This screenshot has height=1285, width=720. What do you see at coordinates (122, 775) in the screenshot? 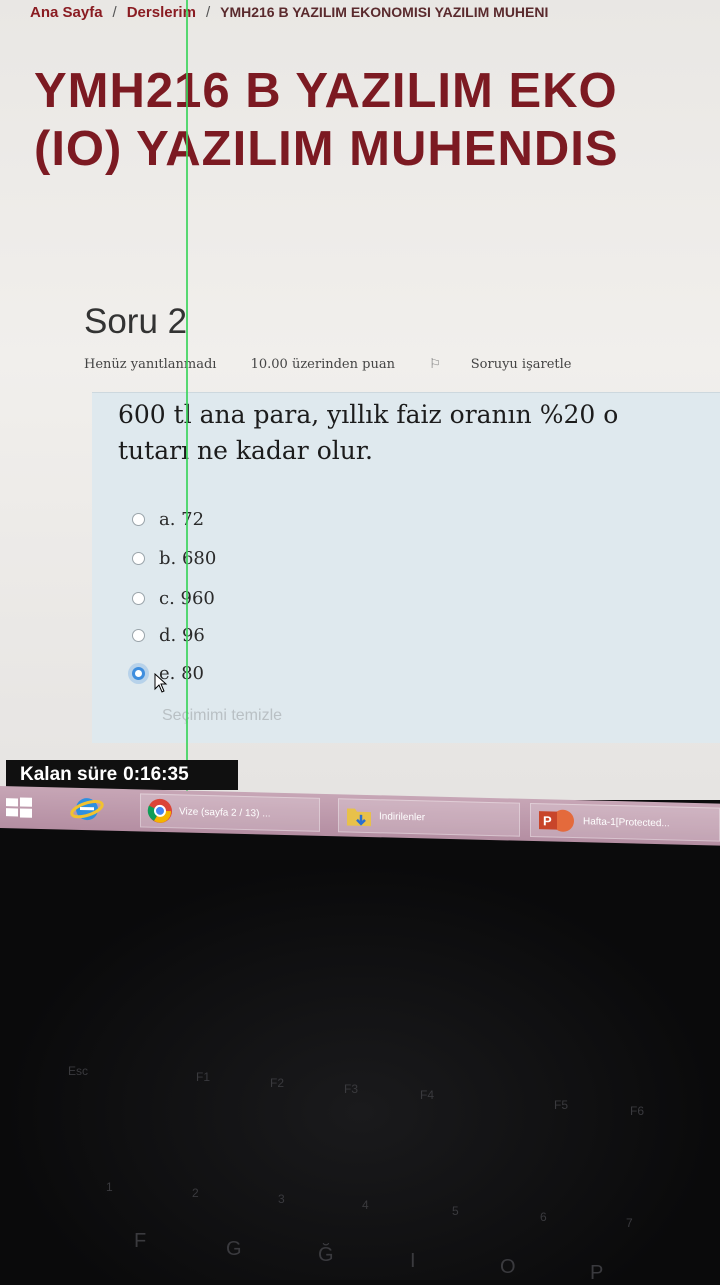
I see `timer-bar: Kalan süre 0:16:35` at bounding box center [122, 775].